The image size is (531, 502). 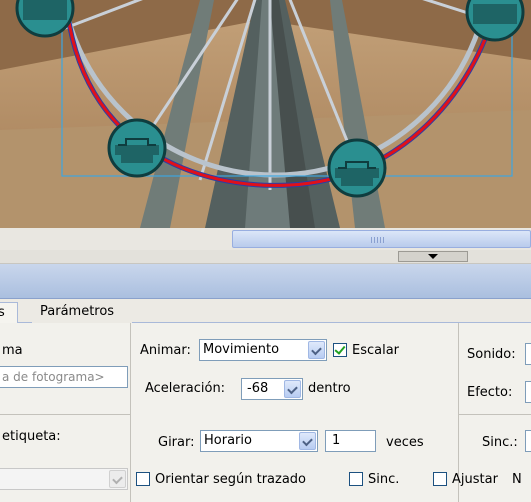 What do you see at coordinates (265, 257) in the screenshot?
I see `panel-collapse-bar` at bounding box center [265, 257].